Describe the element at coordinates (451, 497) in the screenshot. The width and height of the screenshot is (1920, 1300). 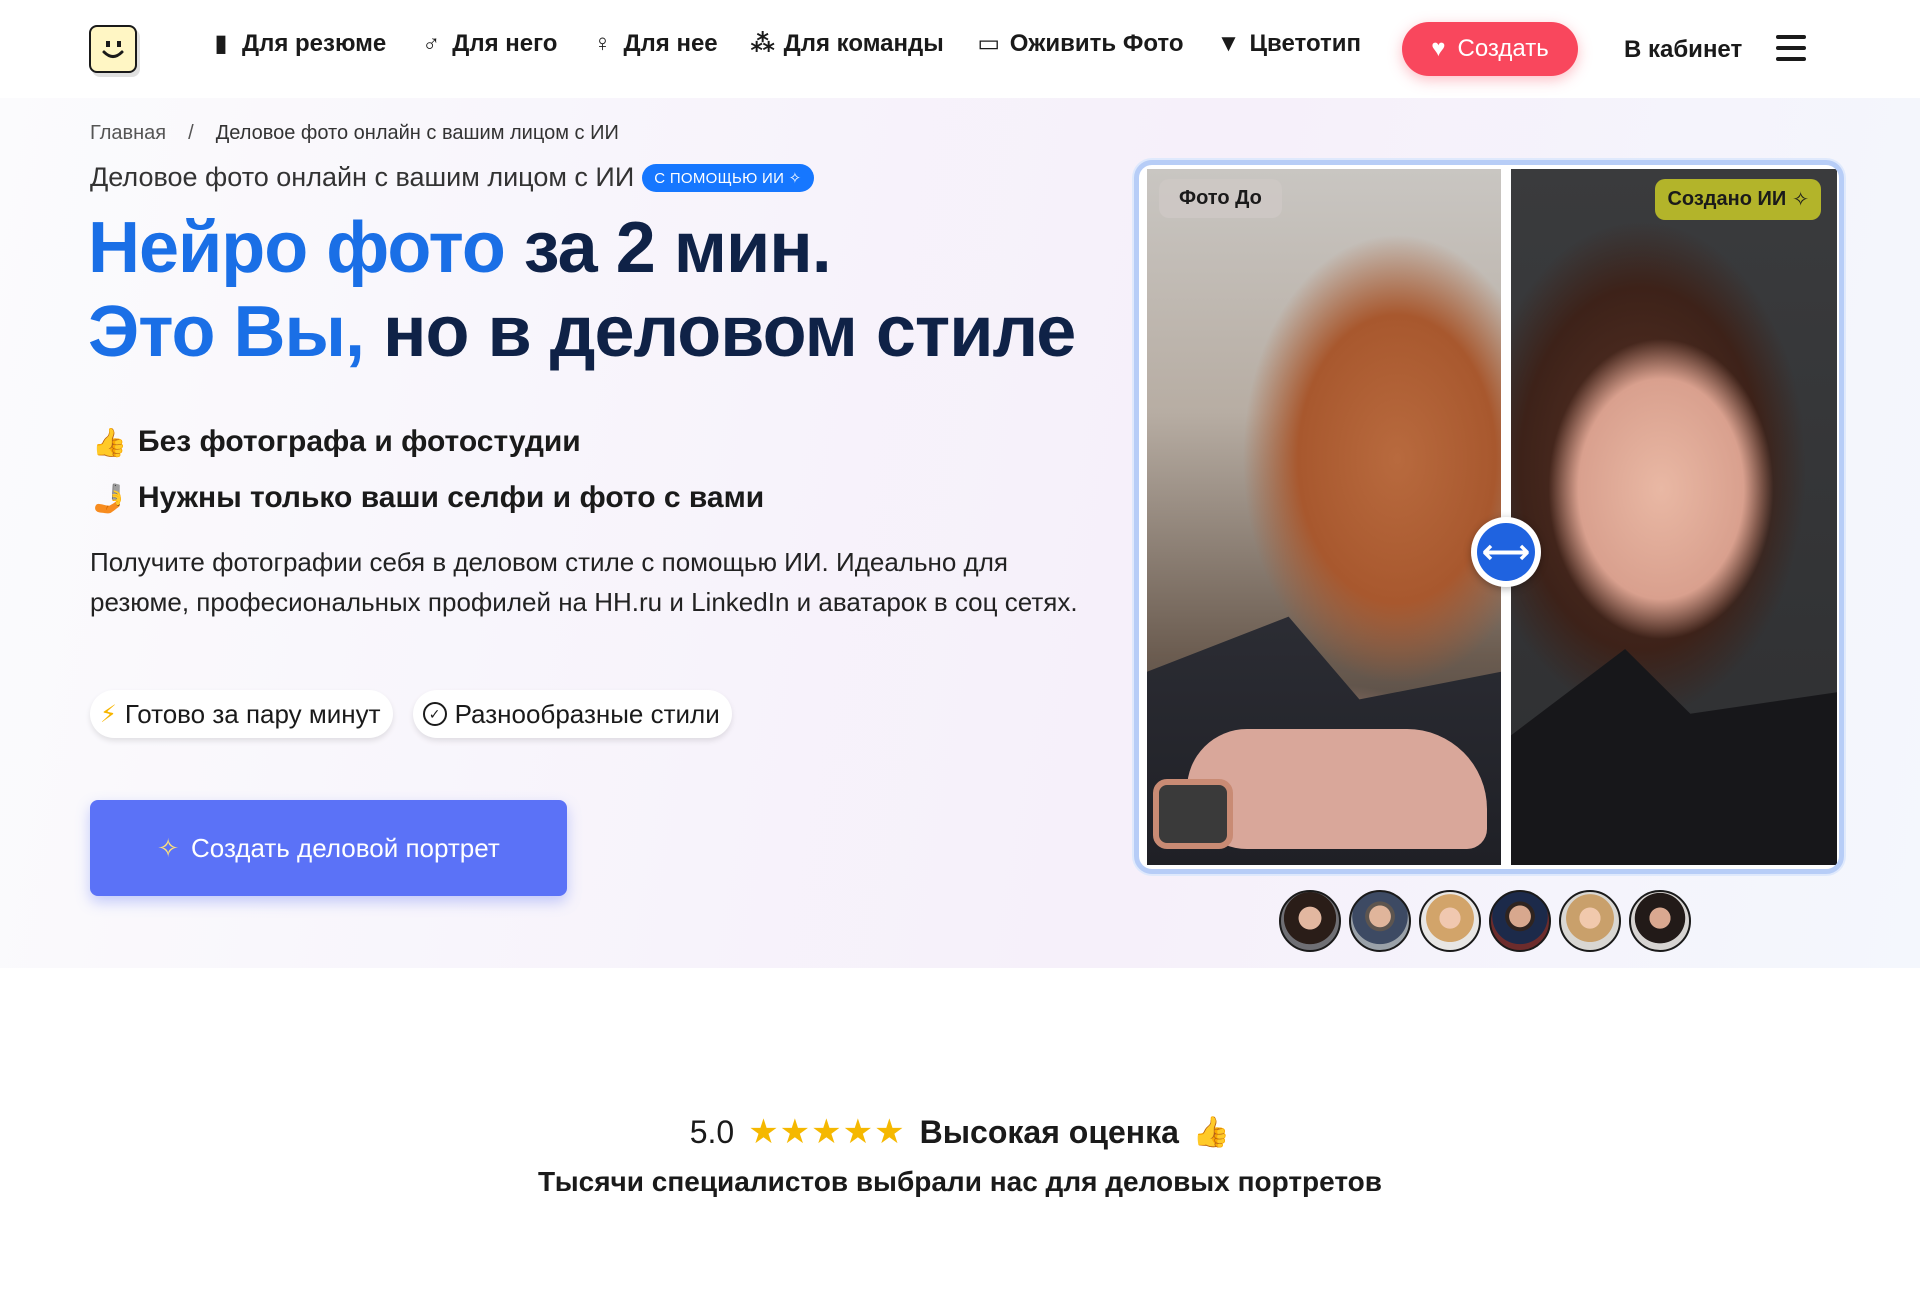
I see `bullet-text: Нужны только ваши селфи и фото с вами` at that location.